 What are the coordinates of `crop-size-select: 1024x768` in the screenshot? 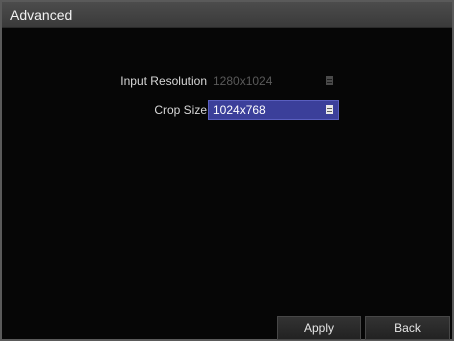 It's located at (273, 110).